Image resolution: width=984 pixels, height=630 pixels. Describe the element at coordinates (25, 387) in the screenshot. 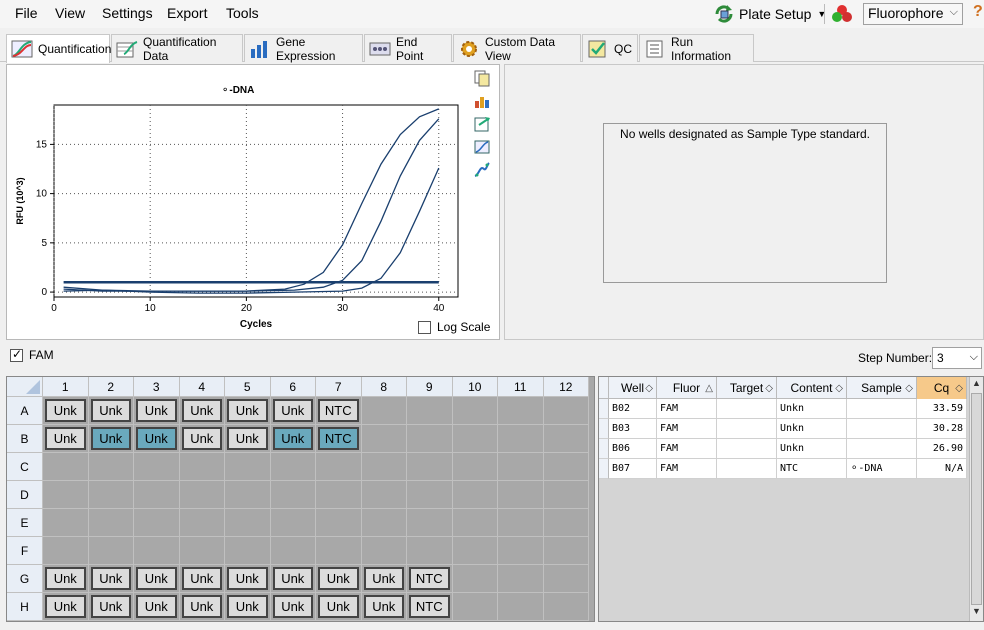

I see `select-all-corner` at that location.